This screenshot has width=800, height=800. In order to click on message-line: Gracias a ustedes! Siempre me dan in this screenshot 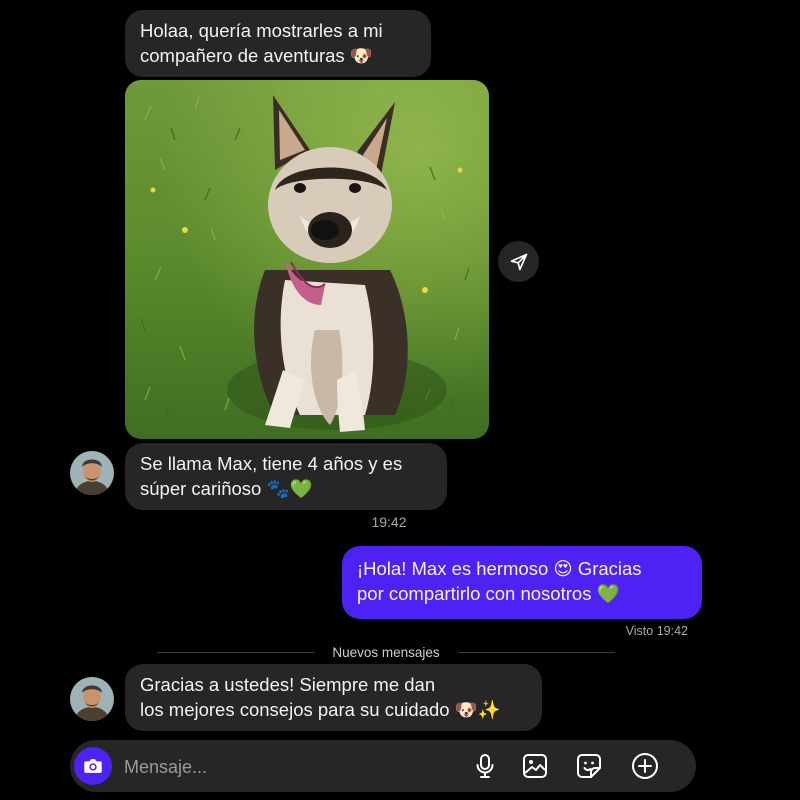, I will do `click(288, 684)`.